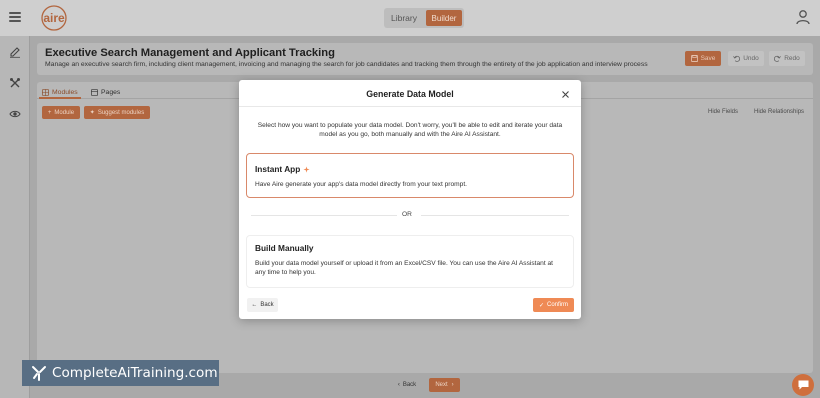  What do you see at coordinates (444, 18) in the screenshot?
I see `builder-tab: Builder` at bounding box center [444, 18].